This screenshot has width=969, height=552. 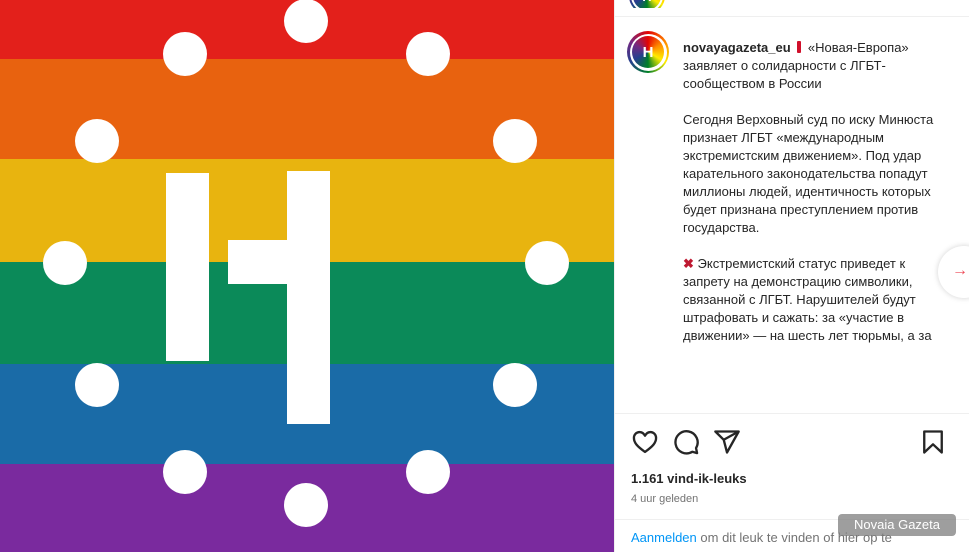 What do you see at coordinates (933, 442) in the screenshot?
I see `bookmark-icon` at bounding box center [933, 442].